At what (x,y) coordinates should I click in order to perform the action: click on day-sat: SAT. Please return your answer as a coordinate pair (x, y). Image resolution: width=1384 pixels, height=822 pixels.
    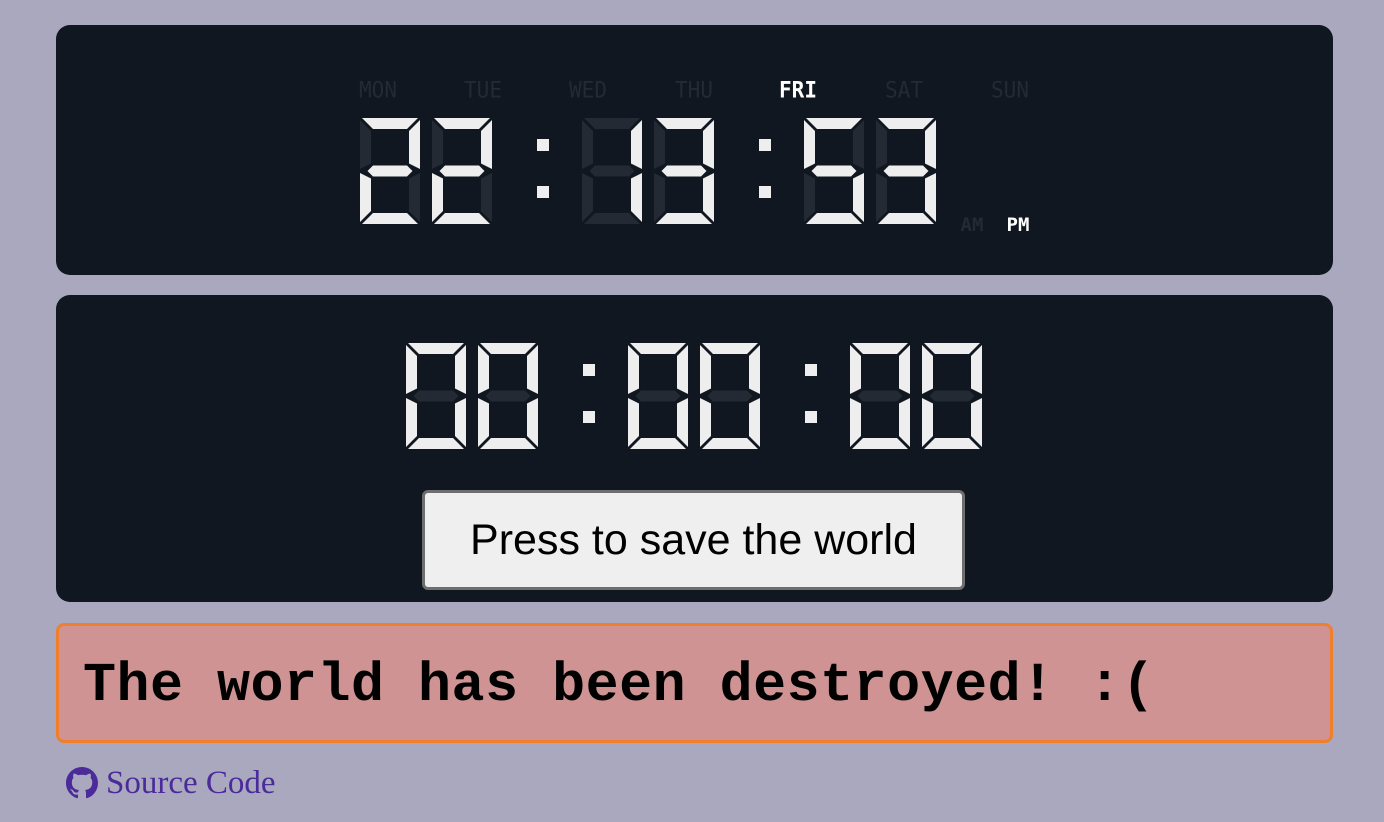
    Looking at the image, I should click on (904, 90).